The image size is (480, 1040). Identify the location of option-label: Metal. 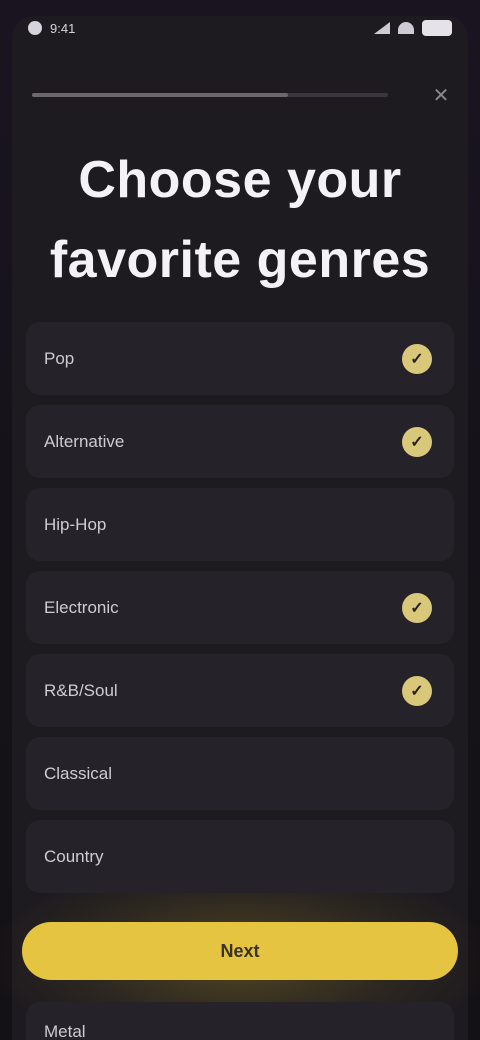
(65, 1031).